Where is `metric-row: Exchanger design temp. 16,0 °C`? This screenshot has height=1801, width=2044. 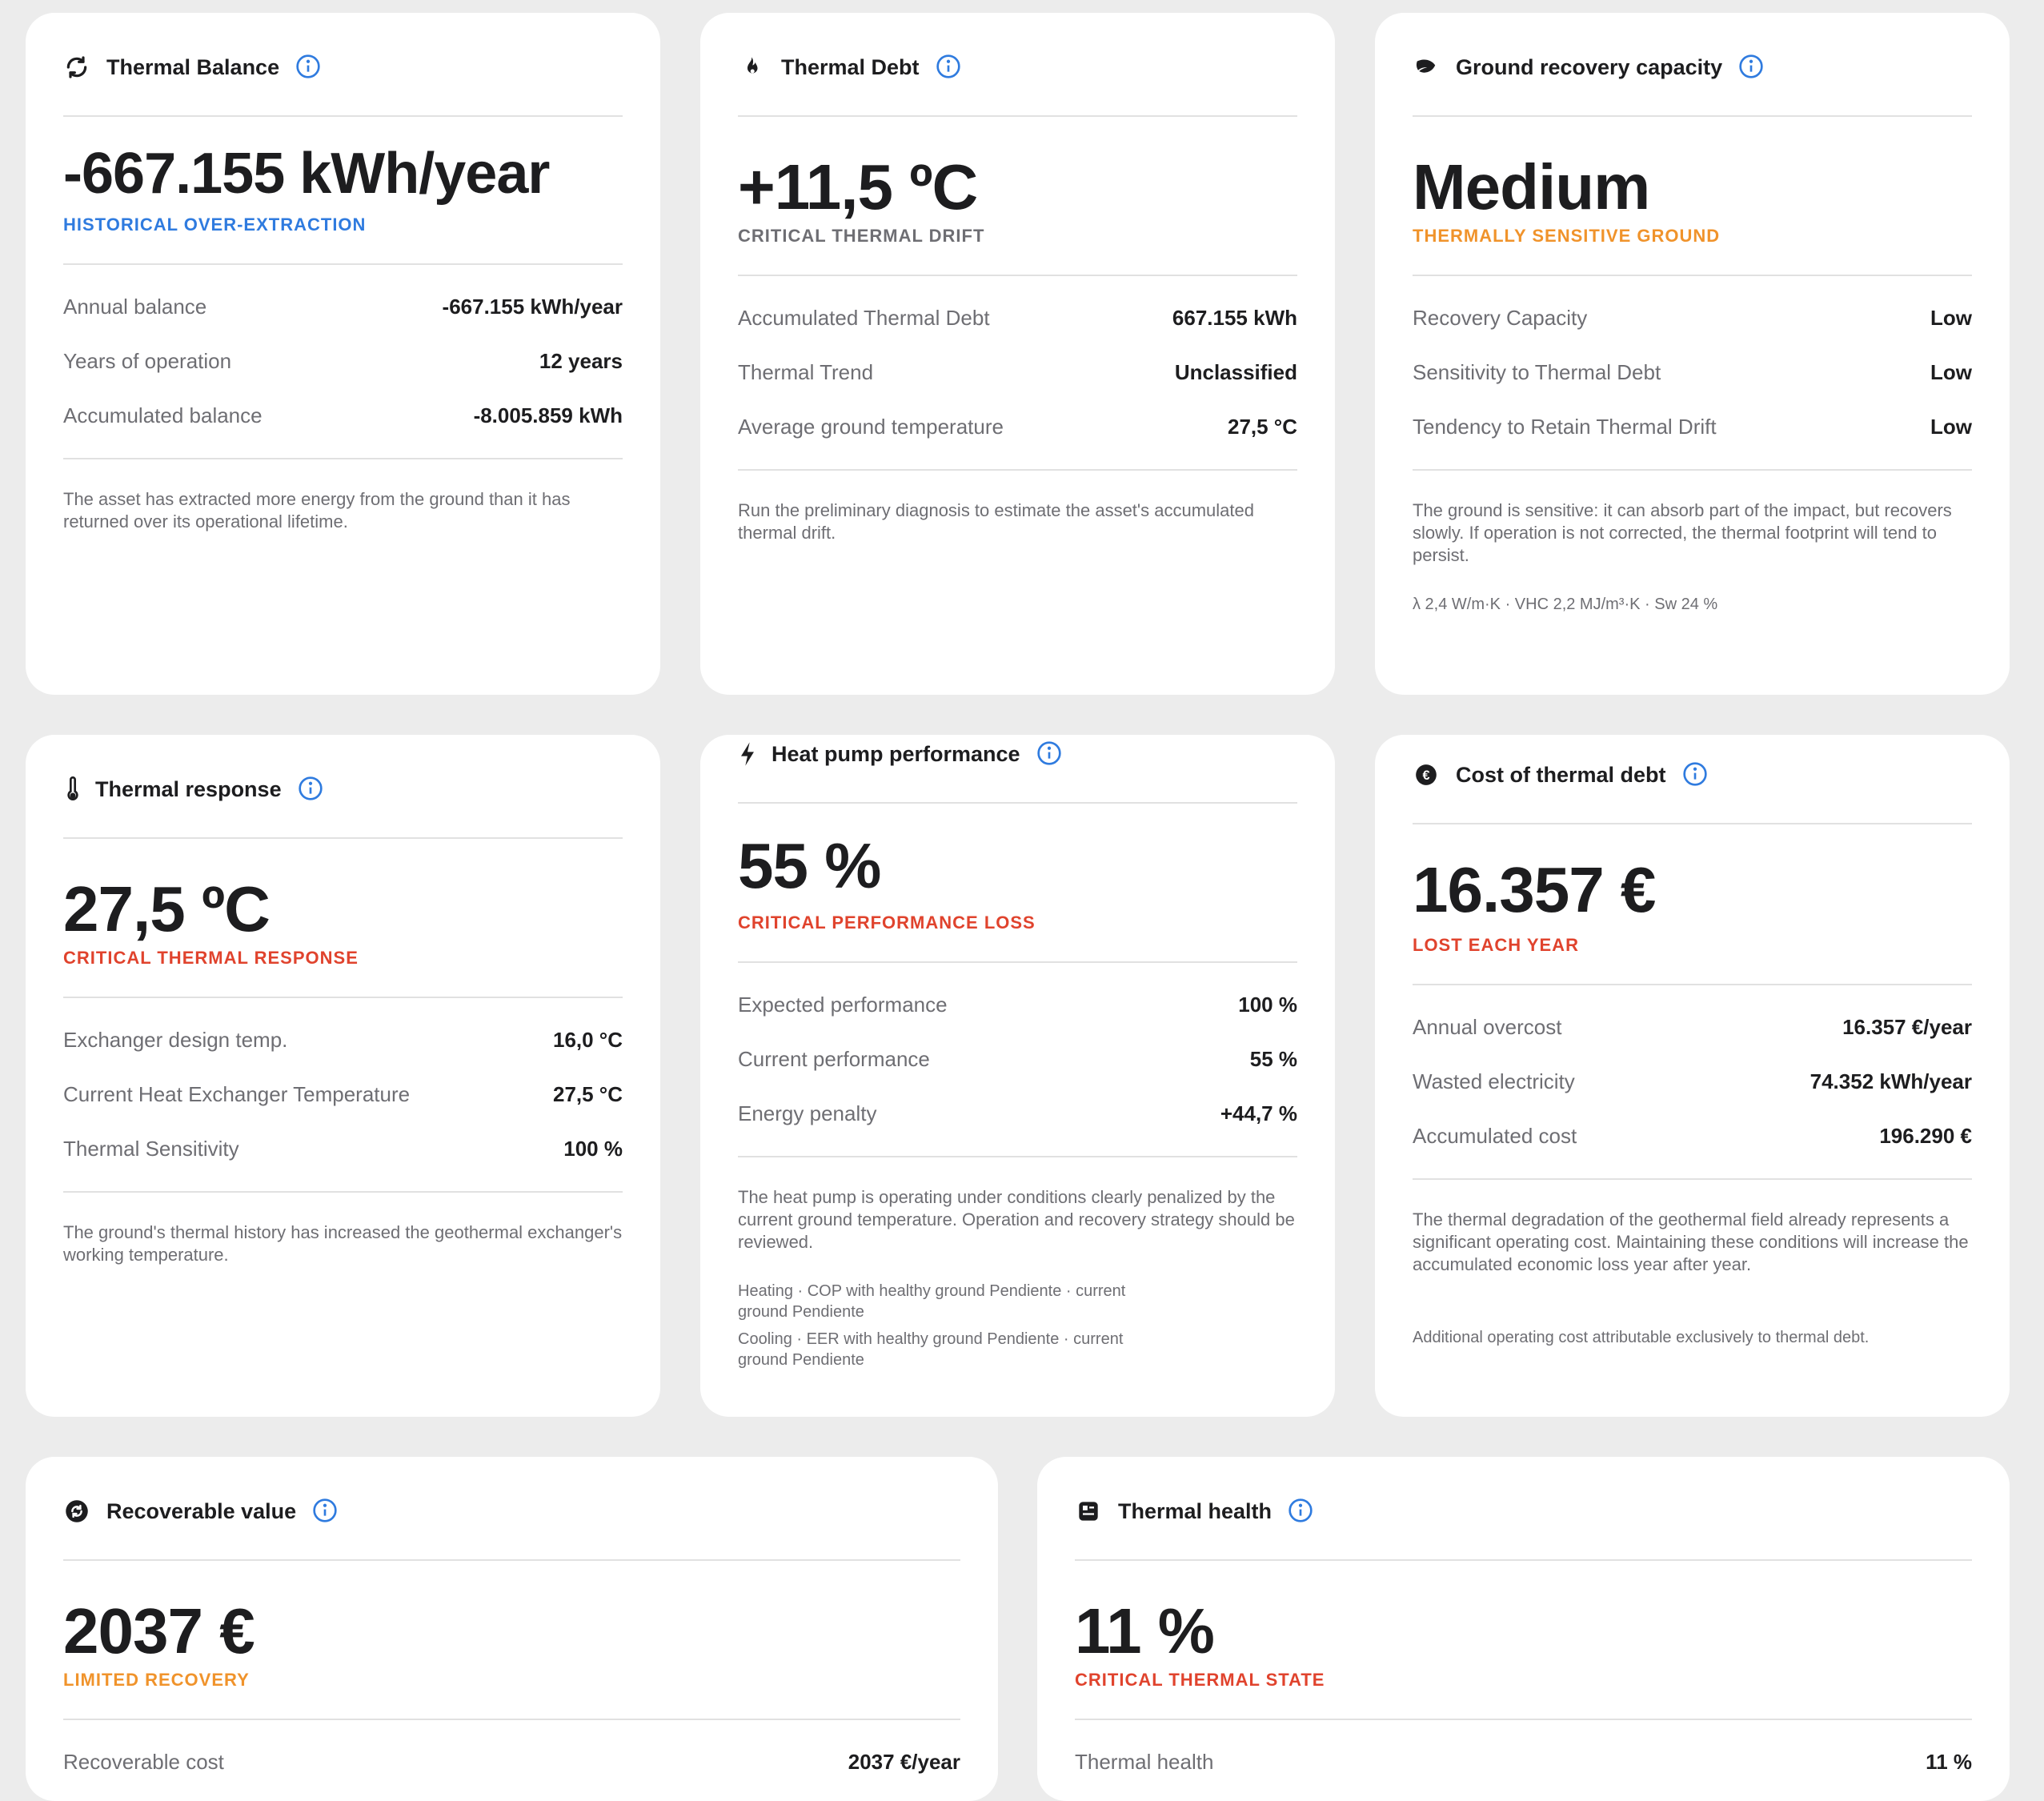 metric-row: Exchanger design temp. 16,0 °C is located at coordinates (343, 1040).